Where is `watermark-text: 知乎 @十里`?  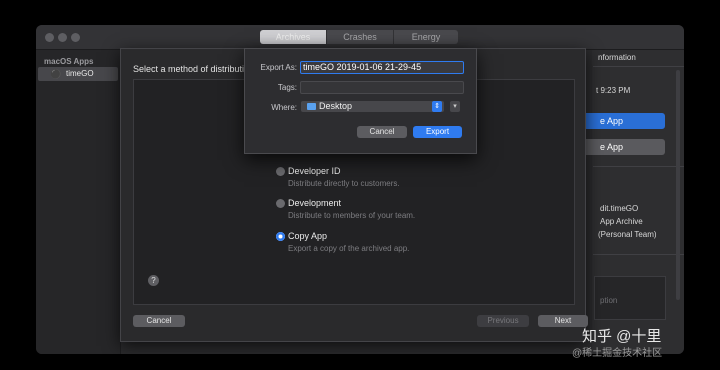
watermark-text: 知乎 @十里 is located at coordinates (622, 336).